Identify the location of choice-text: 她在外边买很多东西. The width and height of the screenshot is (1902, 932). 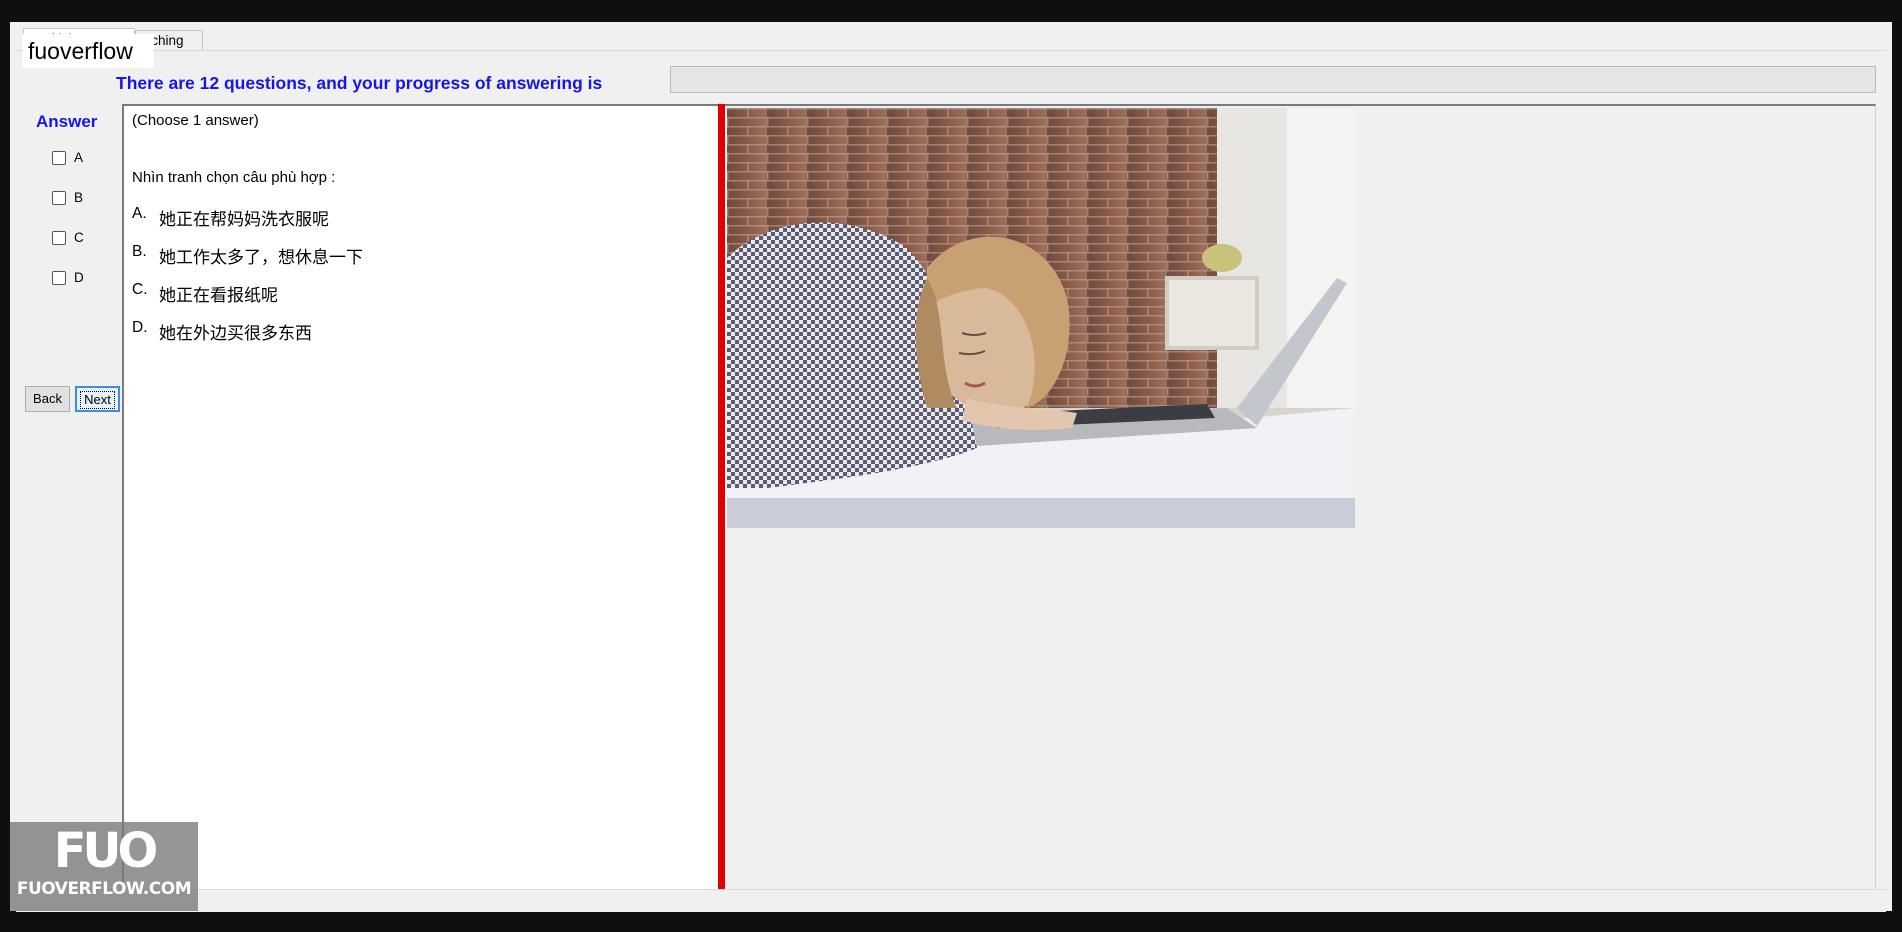
(235, 333).